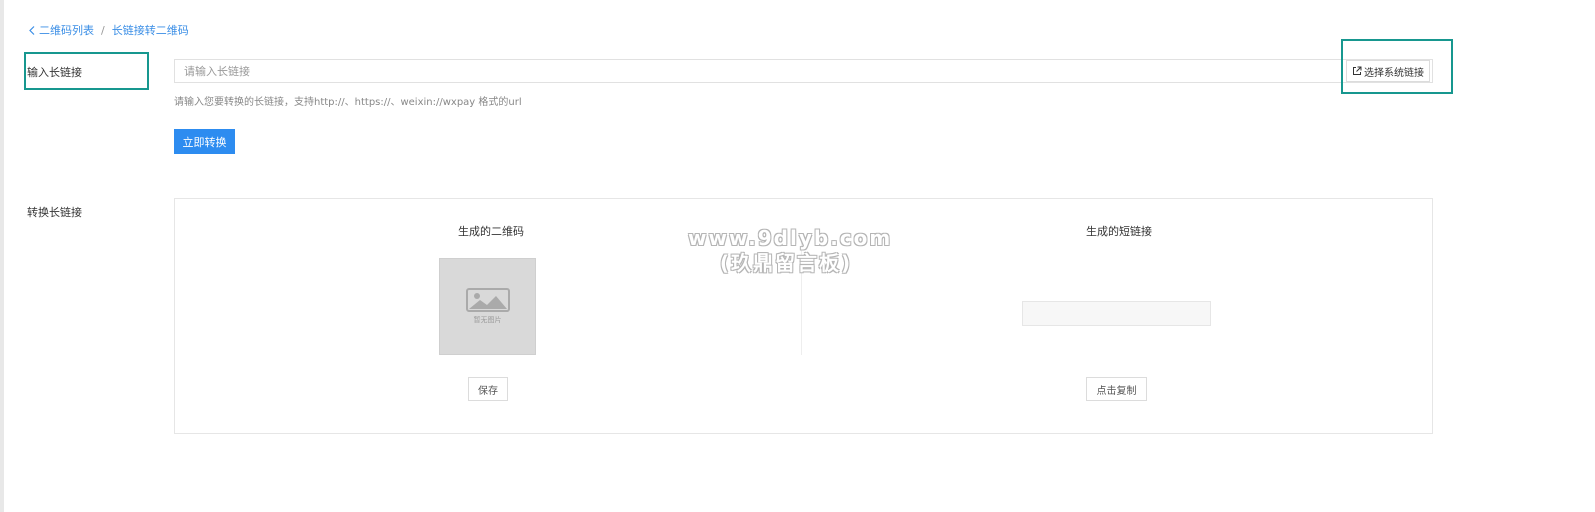  What do you see at coordinates (803, 71) in the screenshot?
I see `long-url-input` at bounding box center [803, 71].